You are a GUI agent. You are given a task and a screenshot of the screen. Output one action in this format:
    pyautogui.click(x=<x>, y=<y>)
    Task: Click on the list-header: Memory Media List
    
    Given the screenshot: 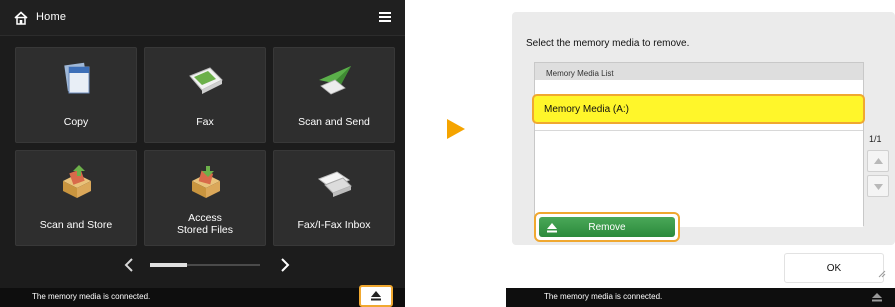 What is the action you would take?
    pyautogui.click(x=699, y=71)
    